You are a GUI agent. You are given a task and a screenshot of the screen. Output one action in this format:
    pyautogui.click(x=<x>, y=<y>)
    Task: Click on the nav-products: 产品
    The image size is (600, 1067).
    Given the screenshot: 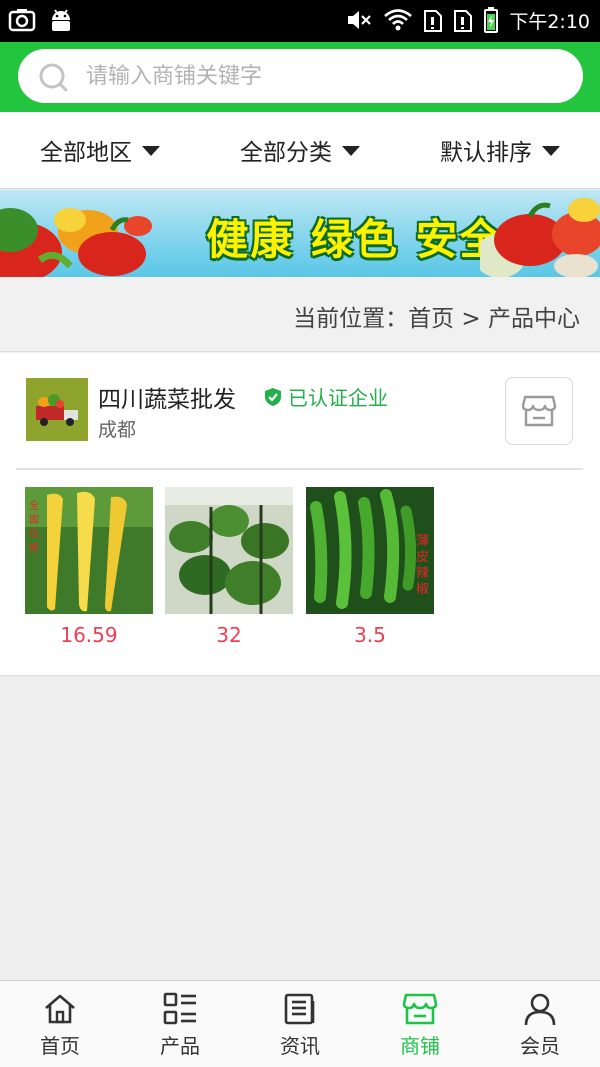 What is the action you would take?
    pyautogui.click(x=180, y=1024)
    